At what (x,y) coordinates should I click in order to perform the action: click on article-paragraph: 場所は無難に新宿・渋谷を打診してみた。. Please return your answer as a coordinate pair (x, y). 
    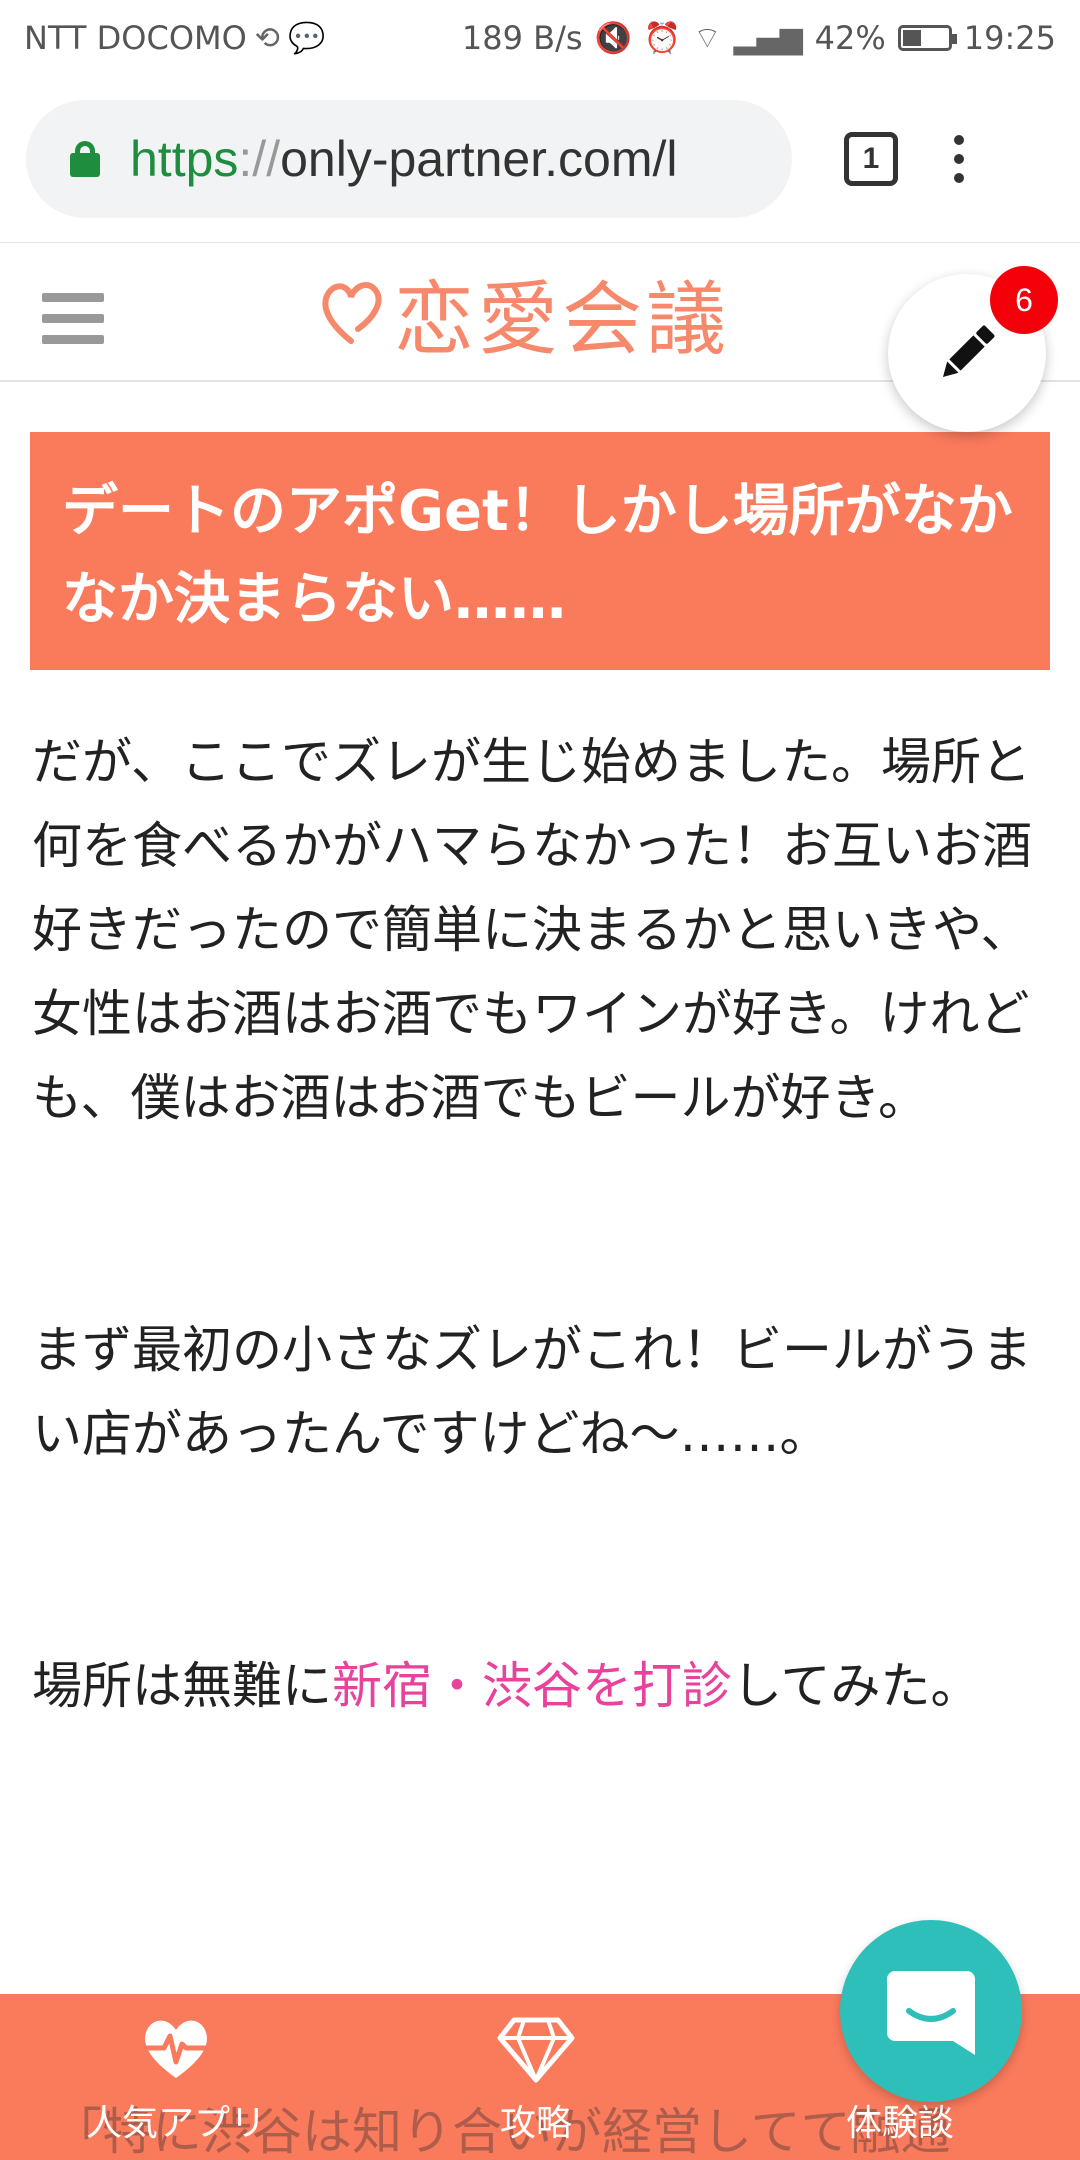
    Looking at the image, I should click on (506, 1686).